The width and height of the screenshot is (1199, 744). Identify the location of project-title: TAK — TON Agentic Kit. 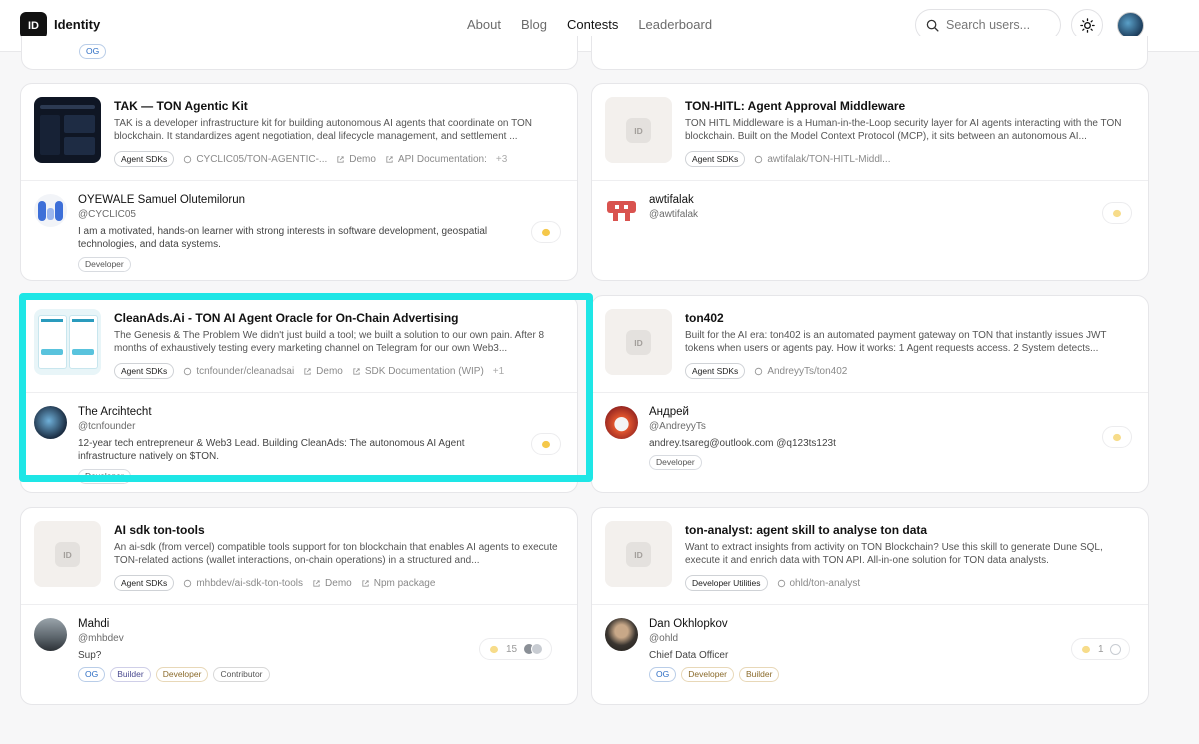
(181, 106).